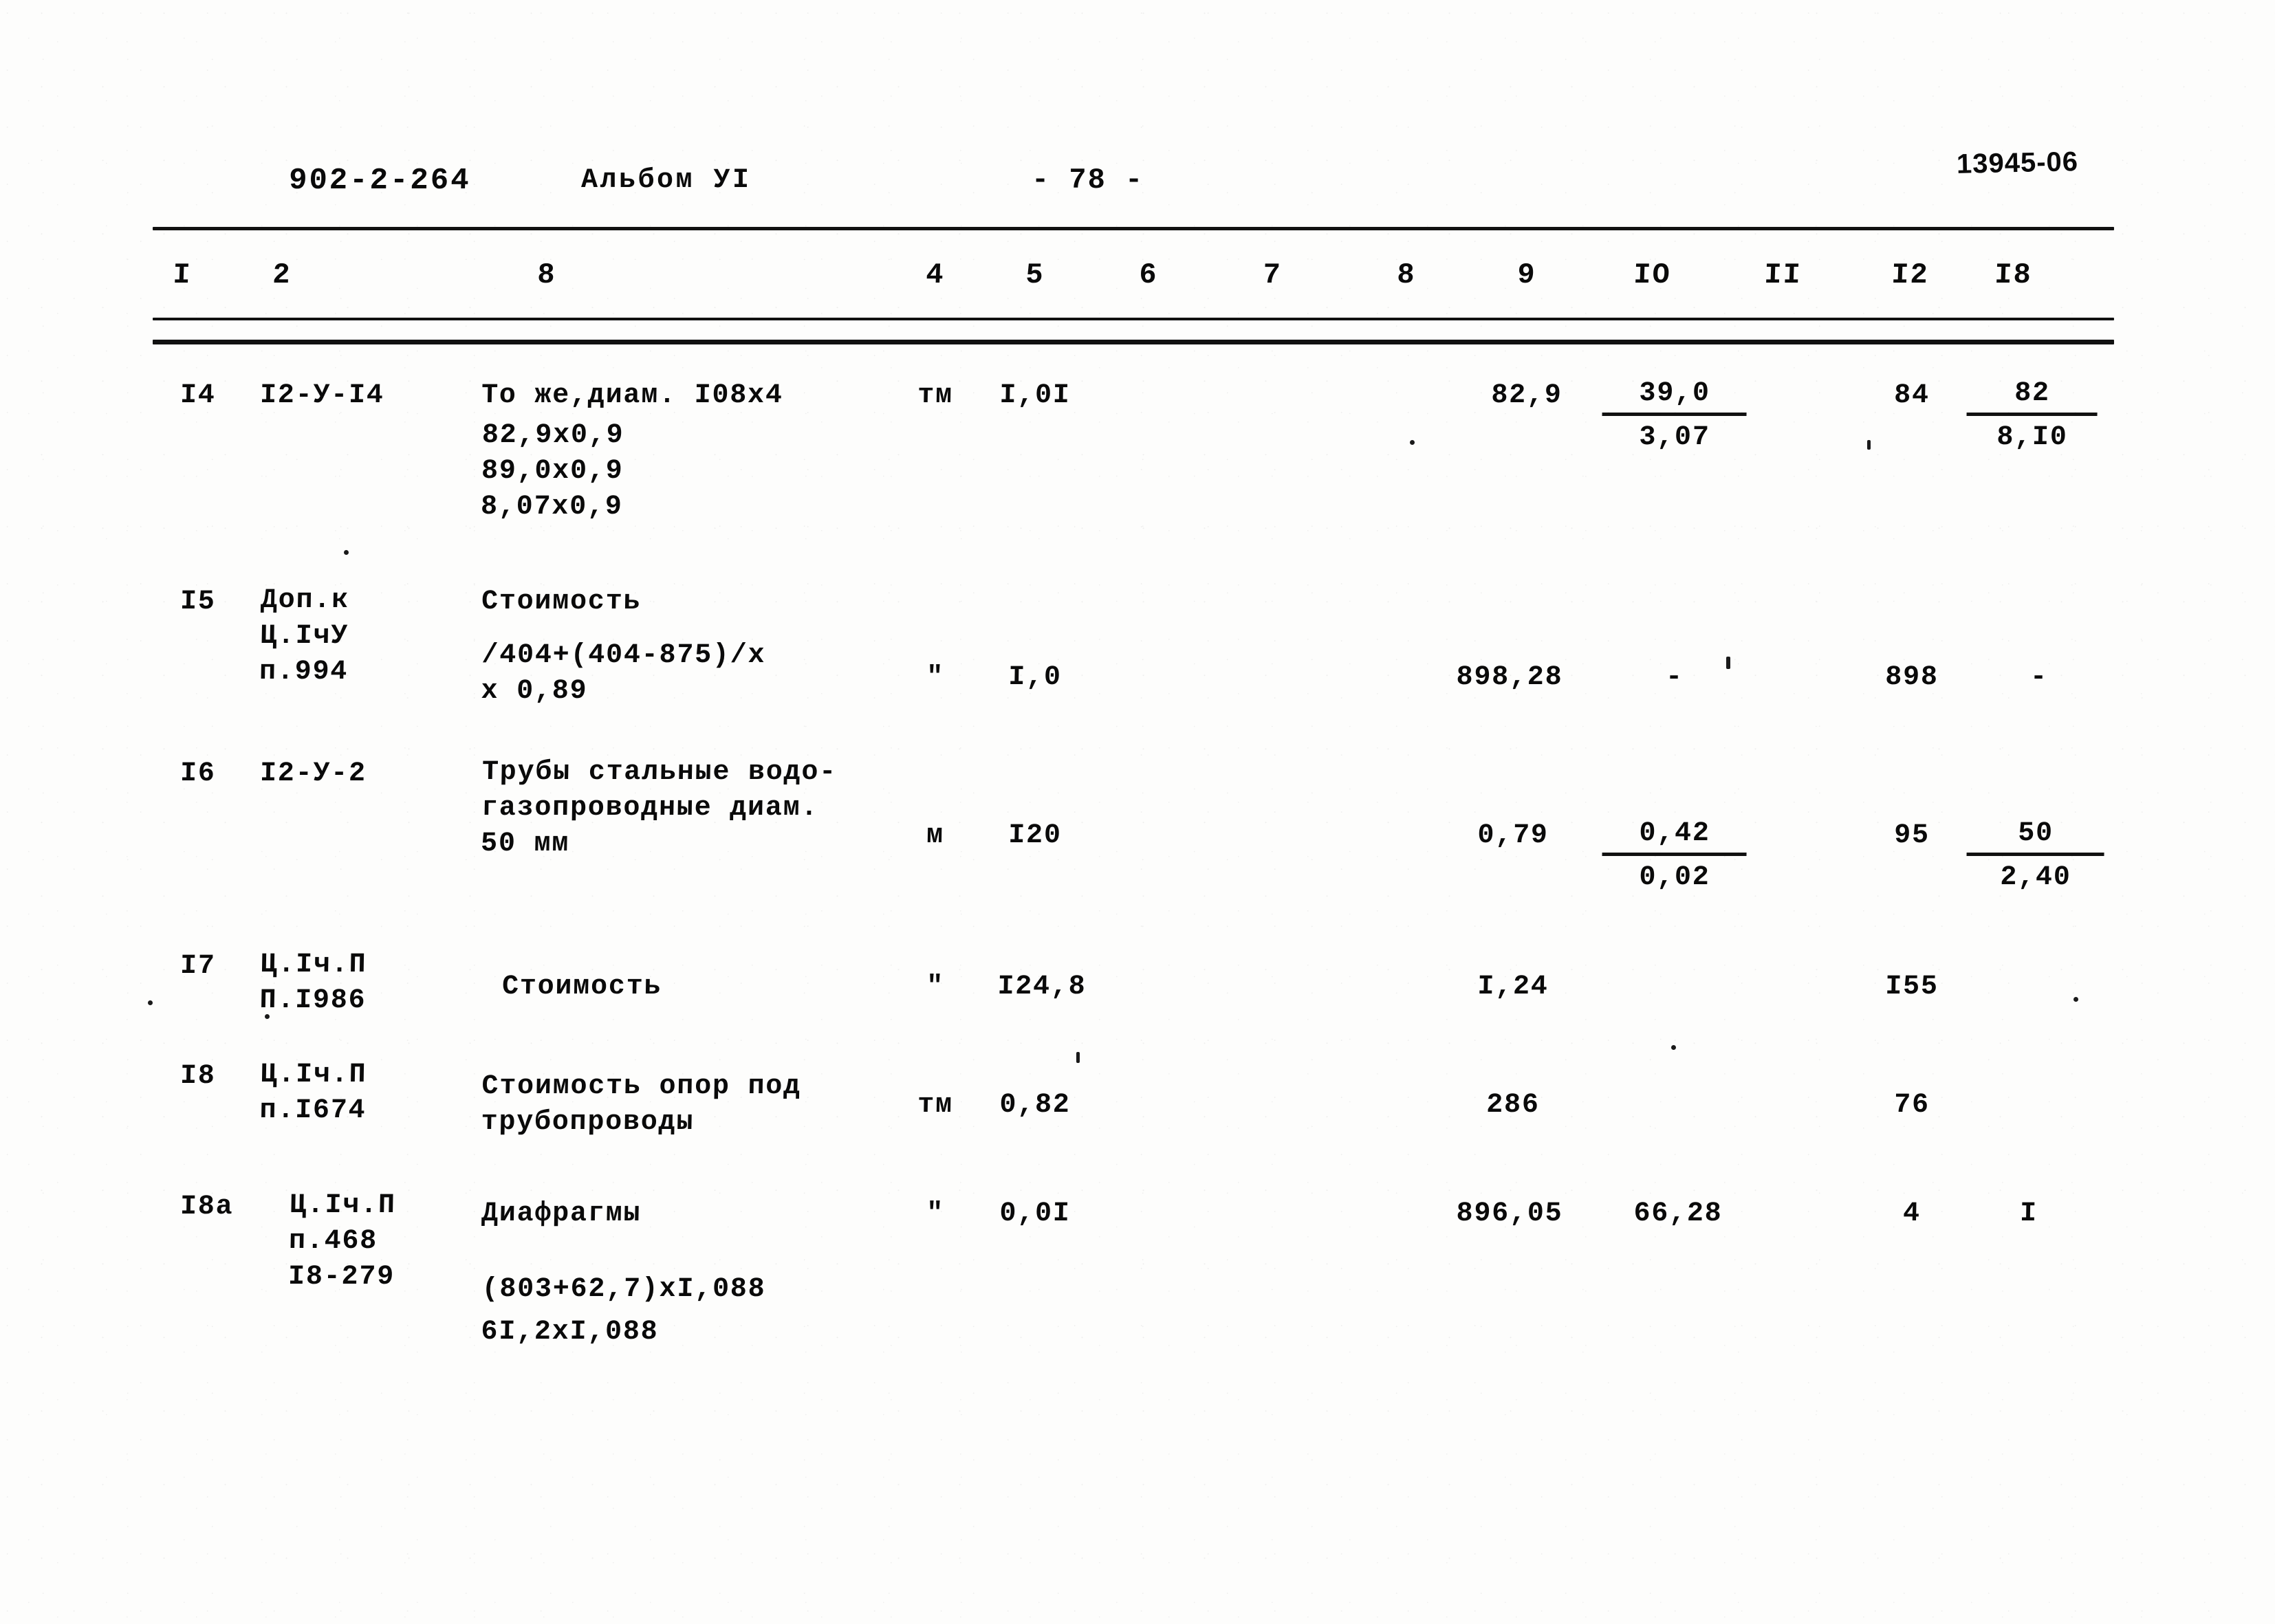 This screenshot has height=1624, width=2275. Describe the element at coordinates (1509, 677) in the screenshot. I see `row-col9: 898,28` at that location.